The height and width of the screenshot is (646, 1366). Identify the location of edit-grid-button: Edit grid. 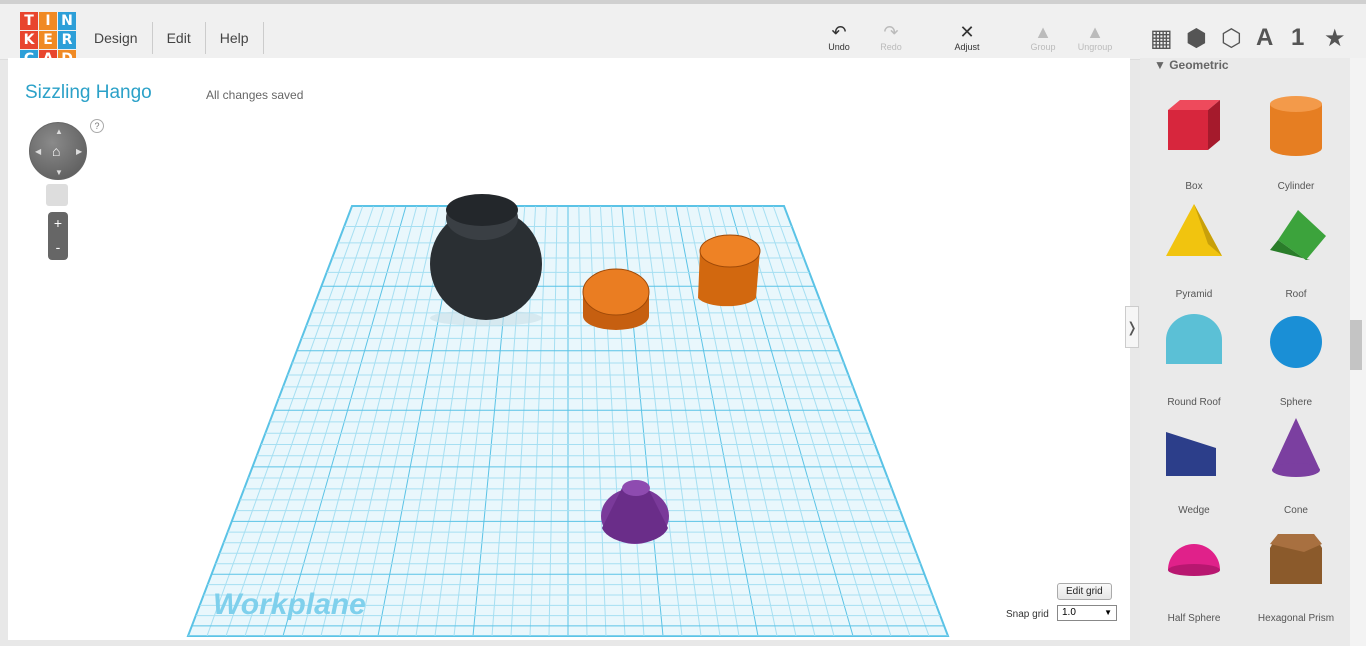
(1084, 591).